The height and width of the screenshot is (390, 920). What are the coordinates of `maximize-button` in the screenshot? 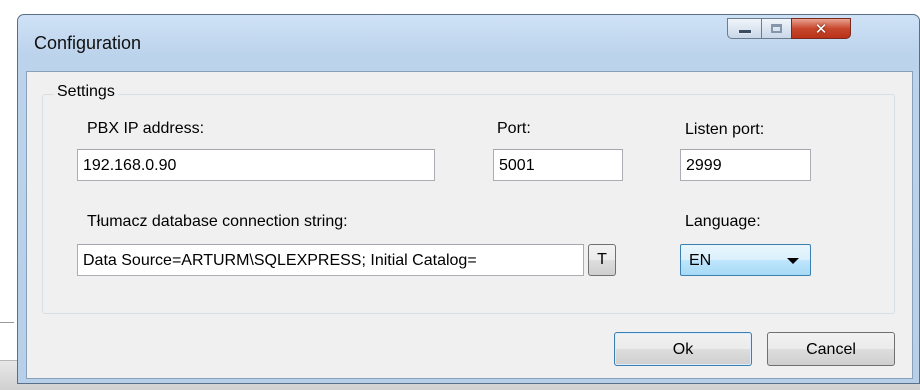 It's located at (776, 28).